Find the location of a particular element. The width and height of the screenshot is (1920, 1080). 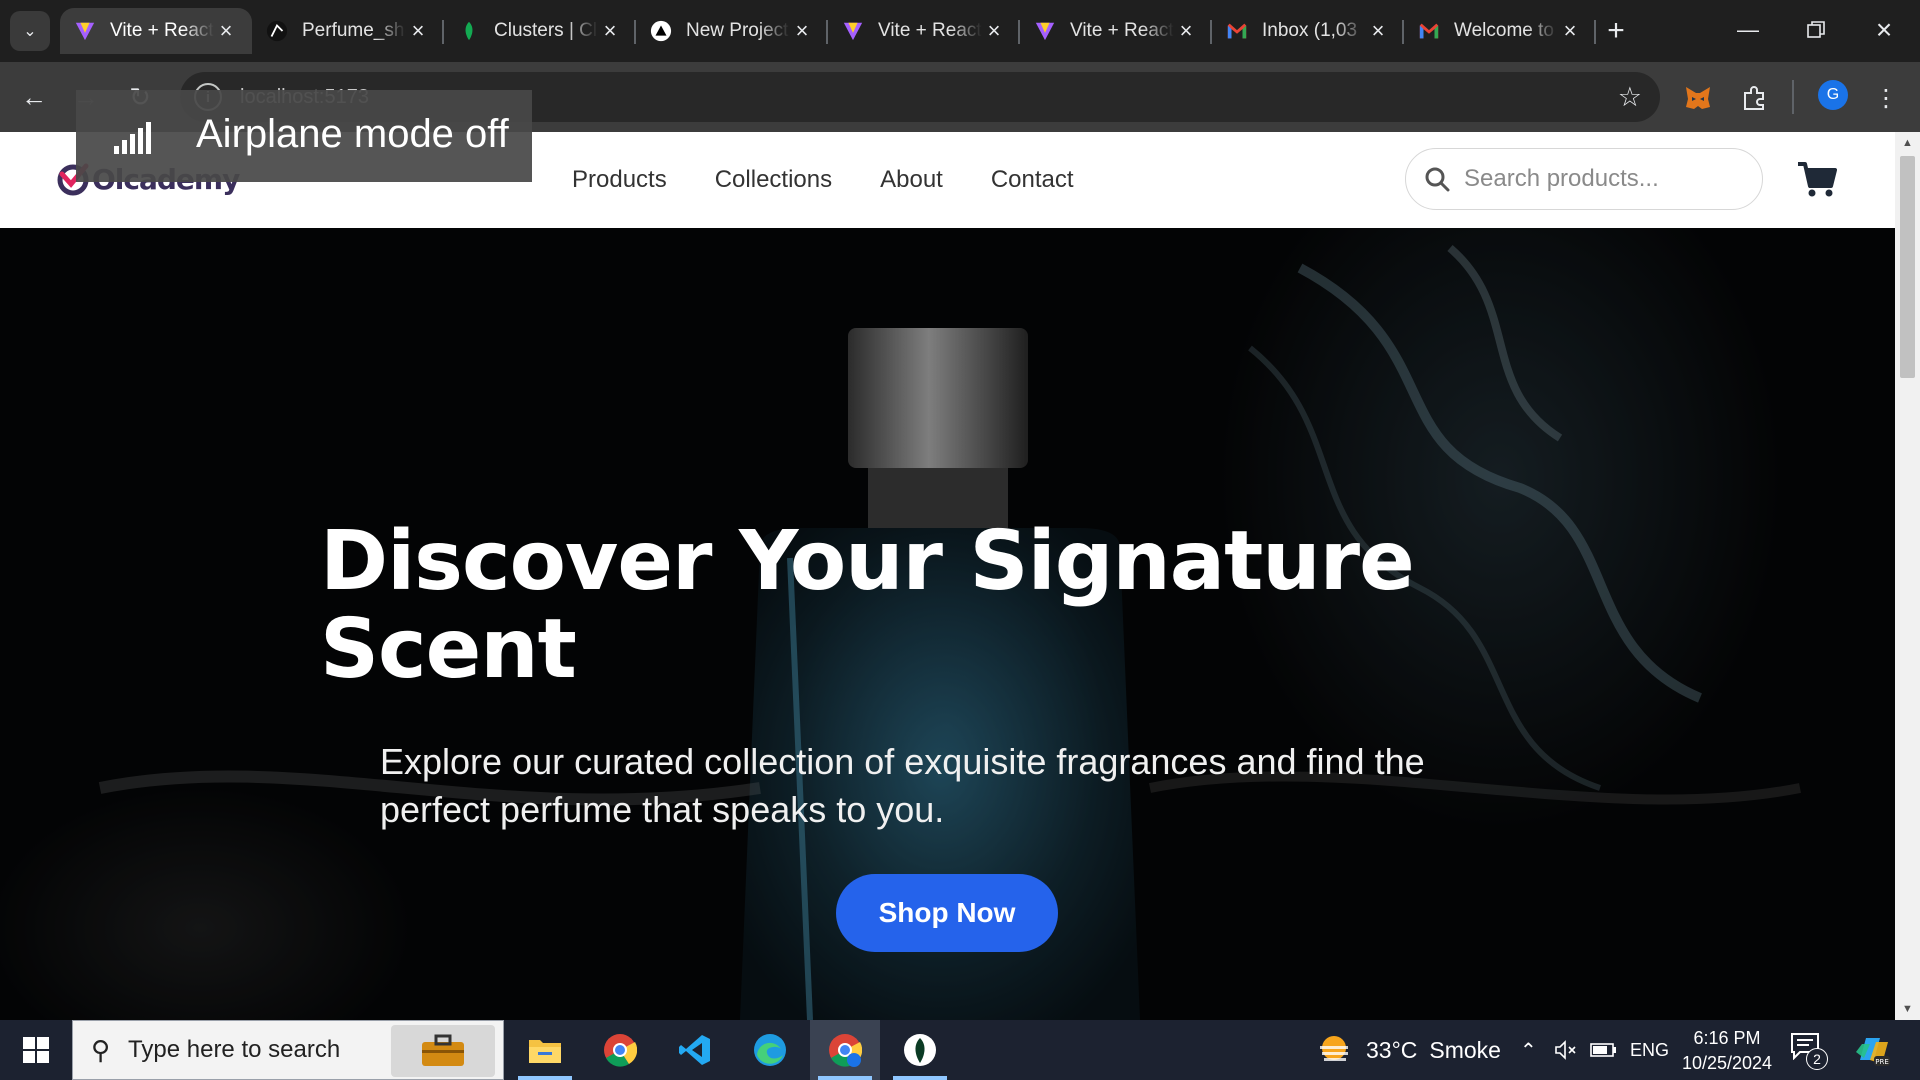

github-icon is located at coordinates (277, 31).